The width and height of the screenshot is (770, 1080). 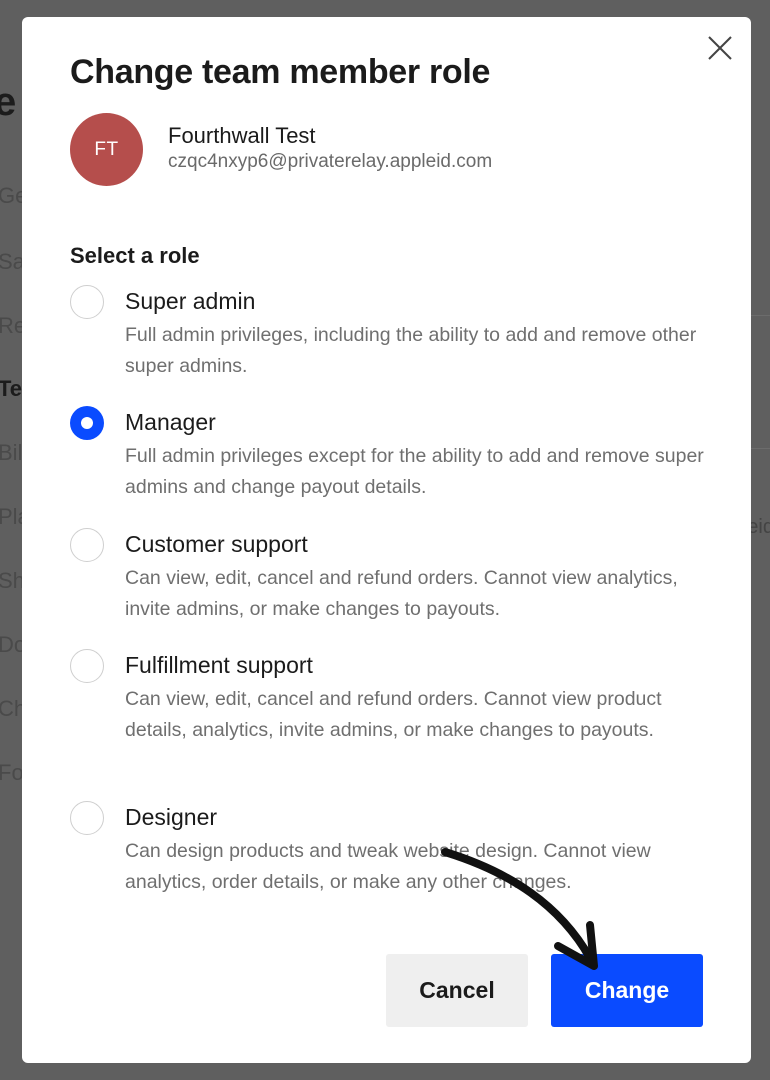 What do you see at coordinates (242, 135) in the screenshot?
I see `member-name: Fourthwall Test` at bounding box center [242, 135].